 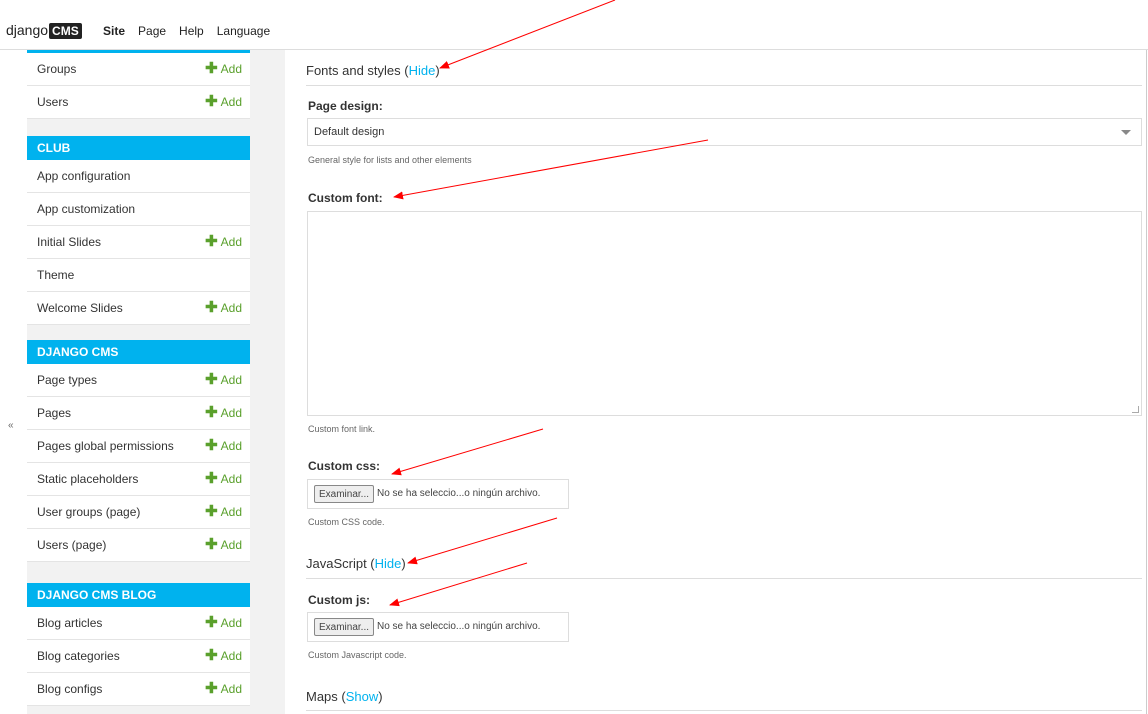 I want to click on file-status: No se ha seleccio...o ningún archivo., so click(x=459, y=493).